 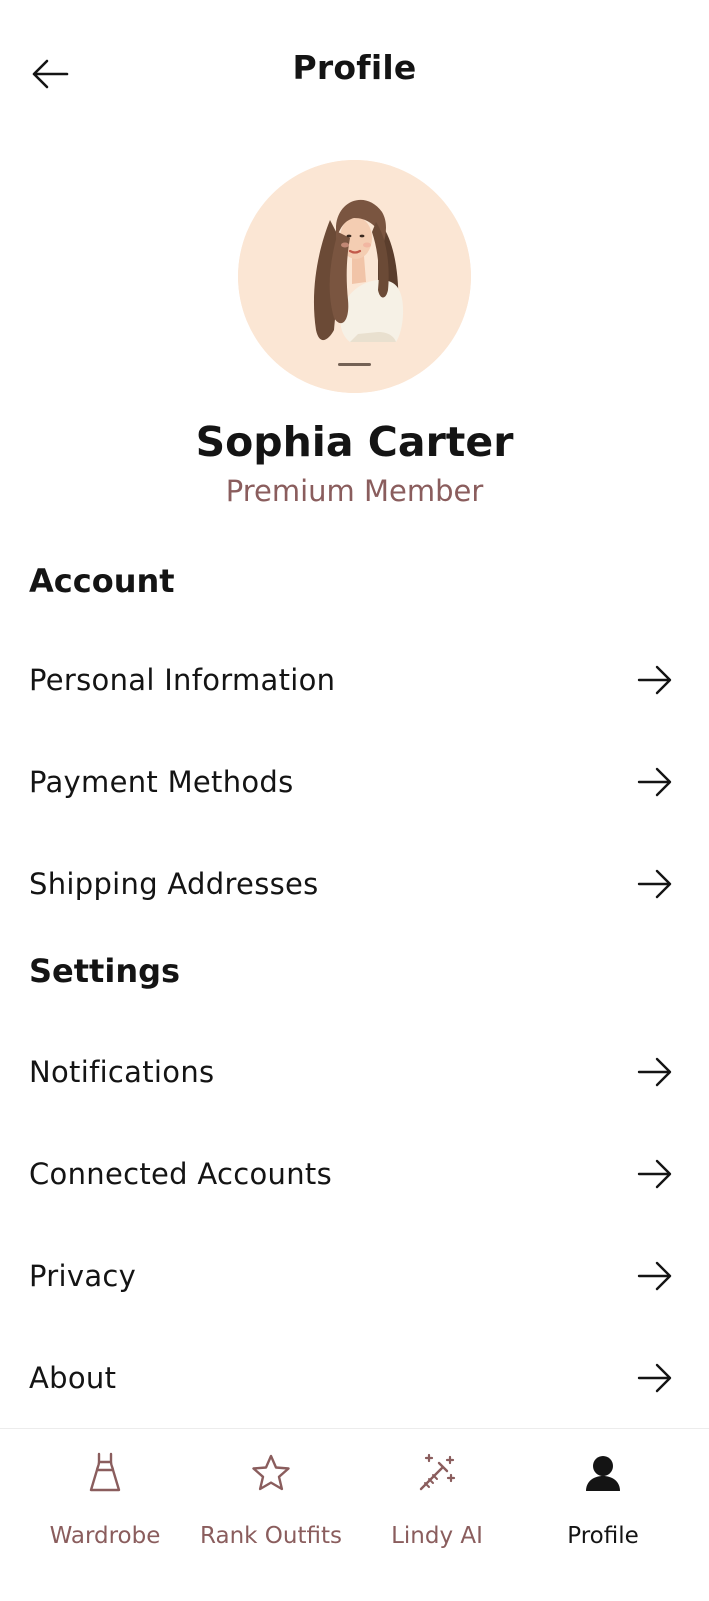 What do you see at coordinates (105, 1536) in the screenshot?
I see `nav-label: Wardrobe` at bounding box center [105, 1536].